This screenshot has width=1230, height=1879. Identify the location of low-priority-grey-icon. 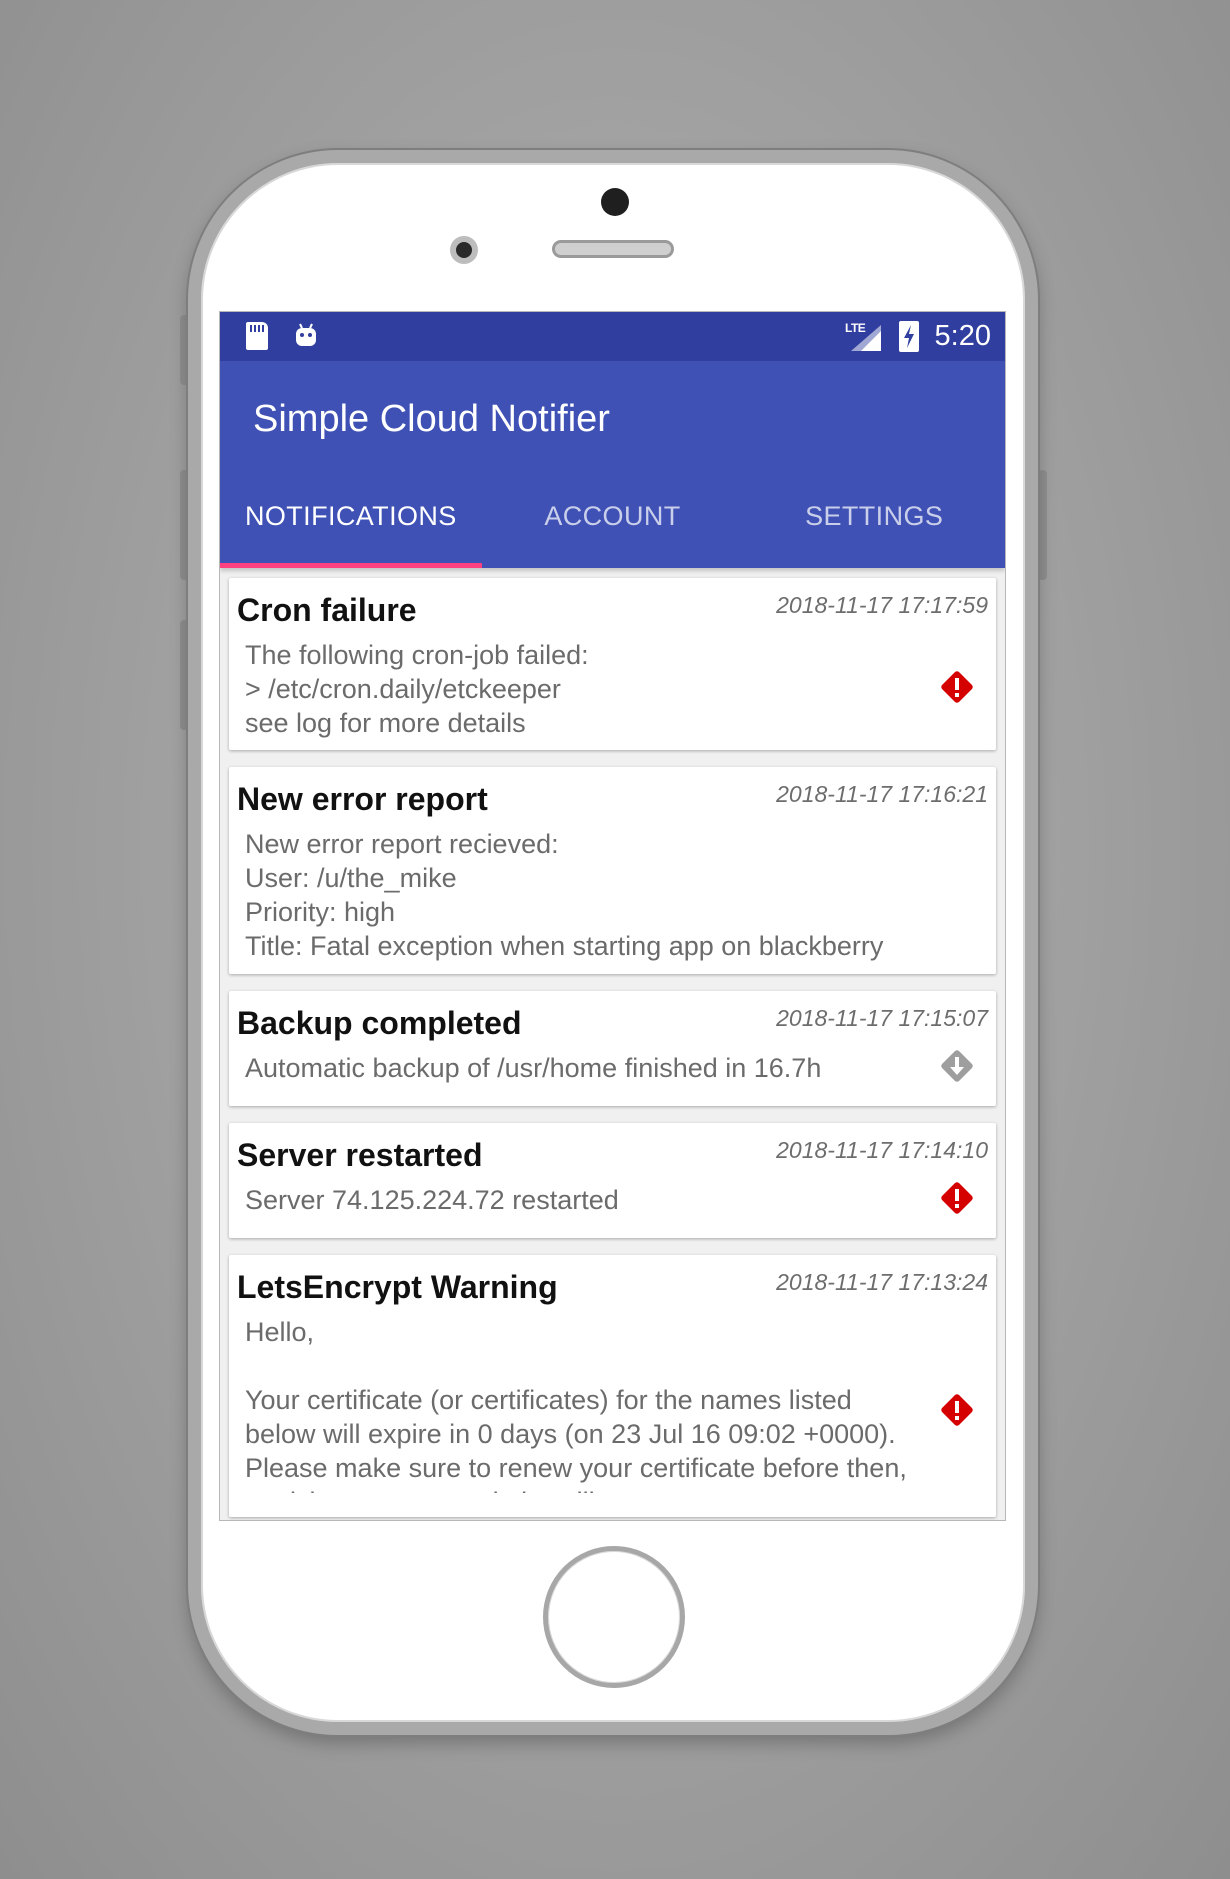
(957, 1066).